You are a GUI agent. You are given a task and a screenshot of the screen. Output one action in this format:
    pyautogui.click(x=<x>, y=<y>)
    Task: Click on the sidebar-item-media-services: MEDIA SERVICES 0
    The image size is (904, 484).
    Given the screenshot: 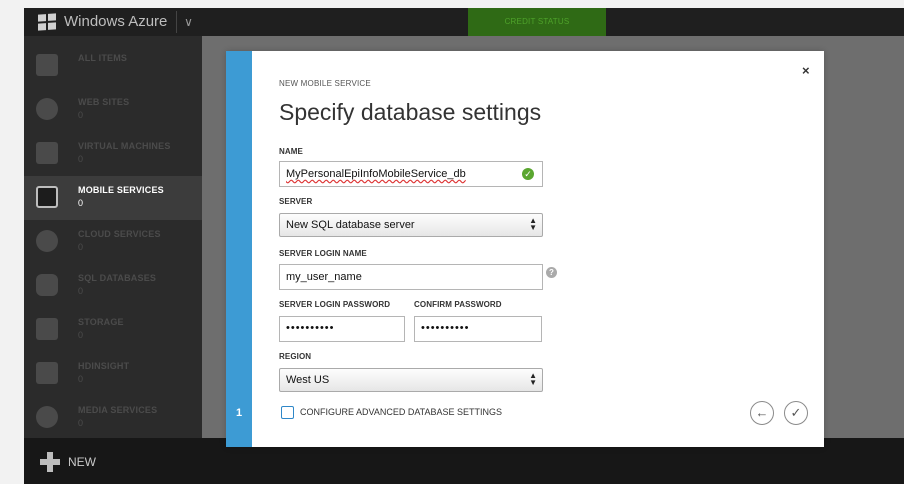 What is the action you would take?
    pyautogui.click(x=113, y=418)
    